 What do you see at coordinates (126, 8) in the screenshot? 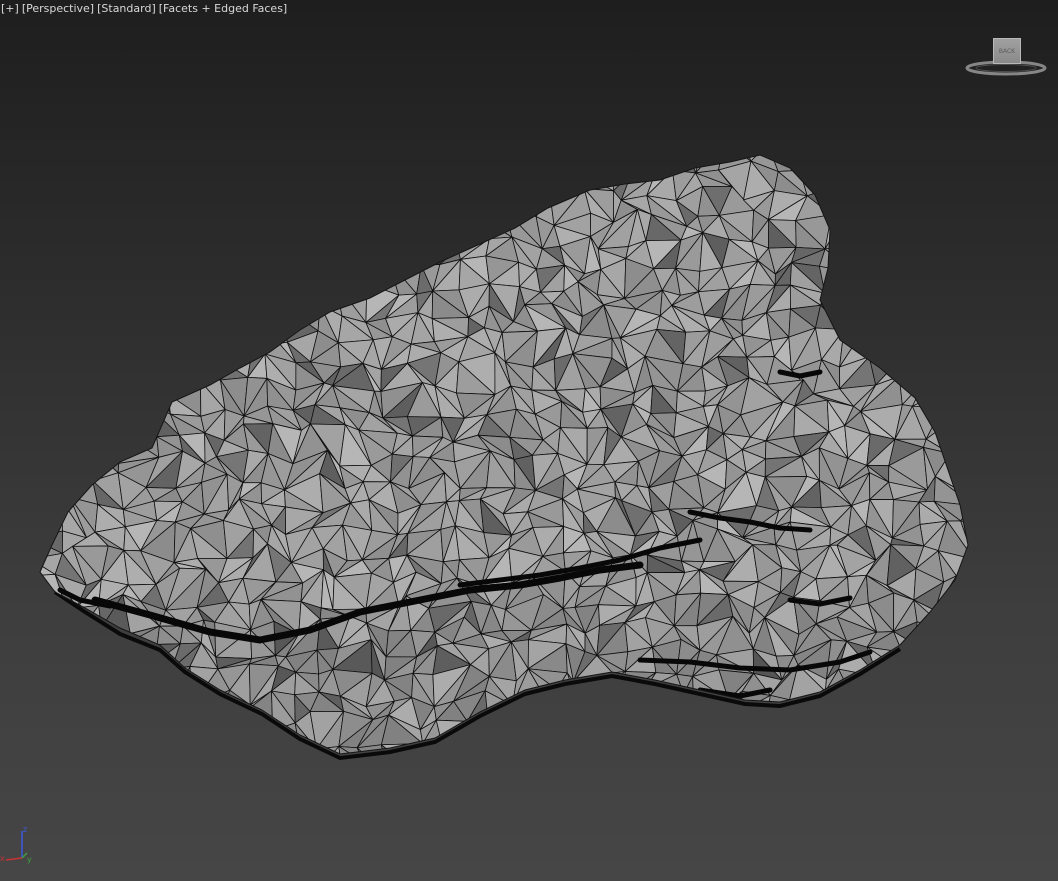
I see `viewport-shading-menu: [Standard]` at bounding box center [126, 8].